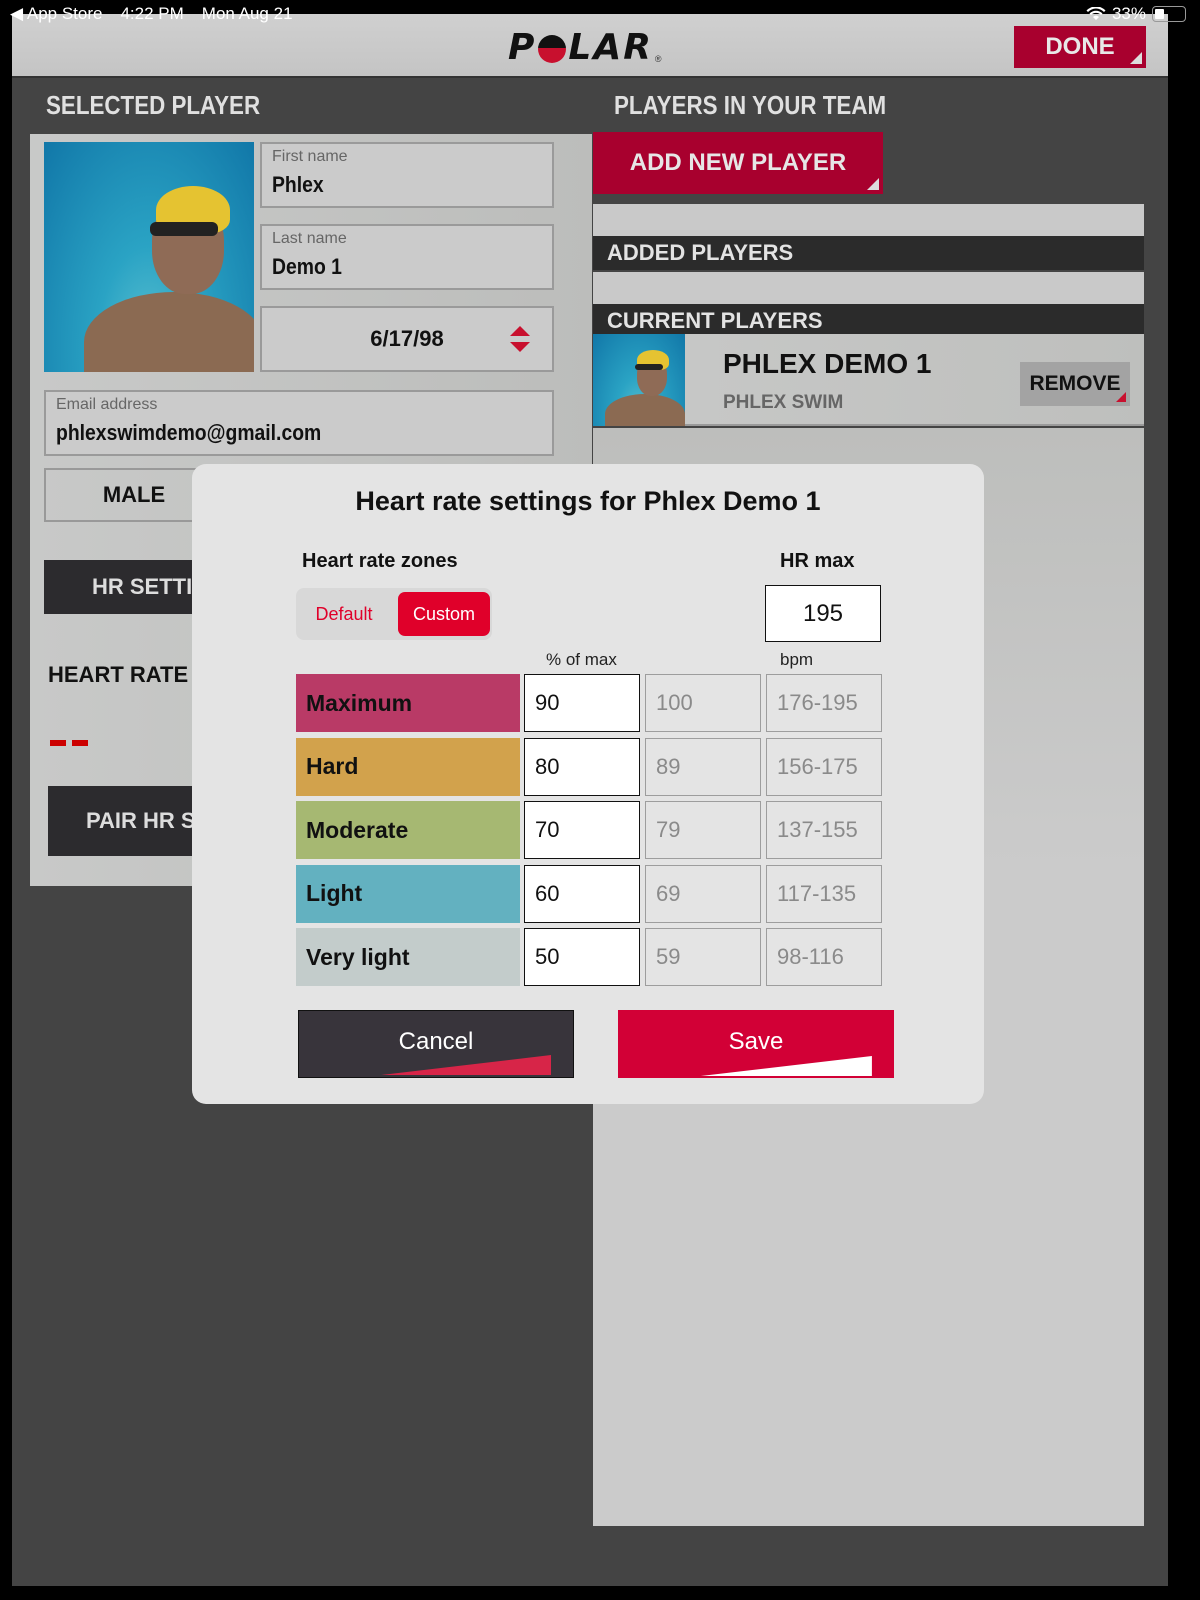  Describe the element at coordinates (1080, 47) in the screenshot. I see `done-button: DONE` at that location.